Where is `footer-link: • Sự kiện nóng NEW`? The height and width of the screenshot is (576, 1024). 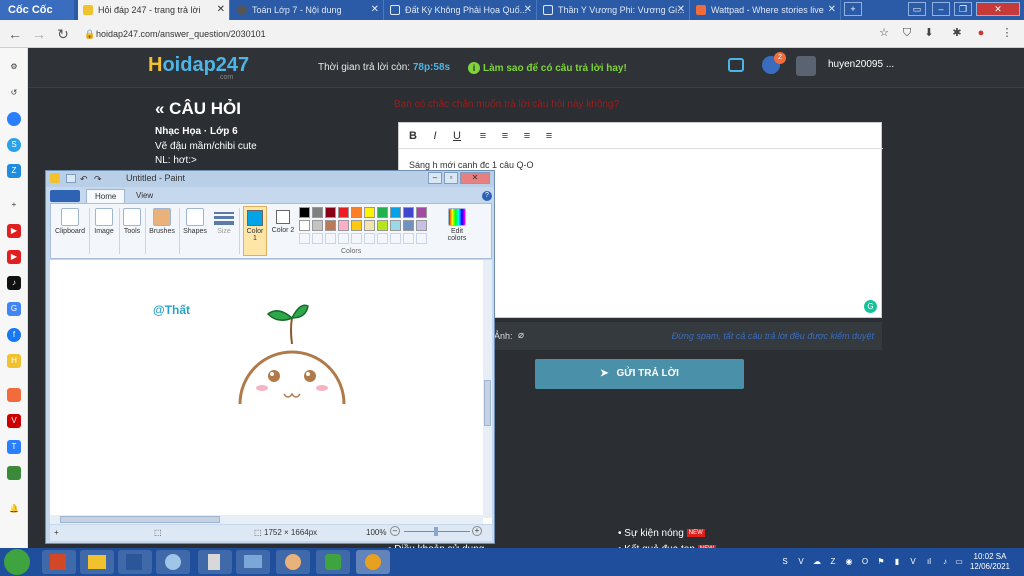
footer-link: • Sự kiện nóng NEW is located at coordinates (661, 533).